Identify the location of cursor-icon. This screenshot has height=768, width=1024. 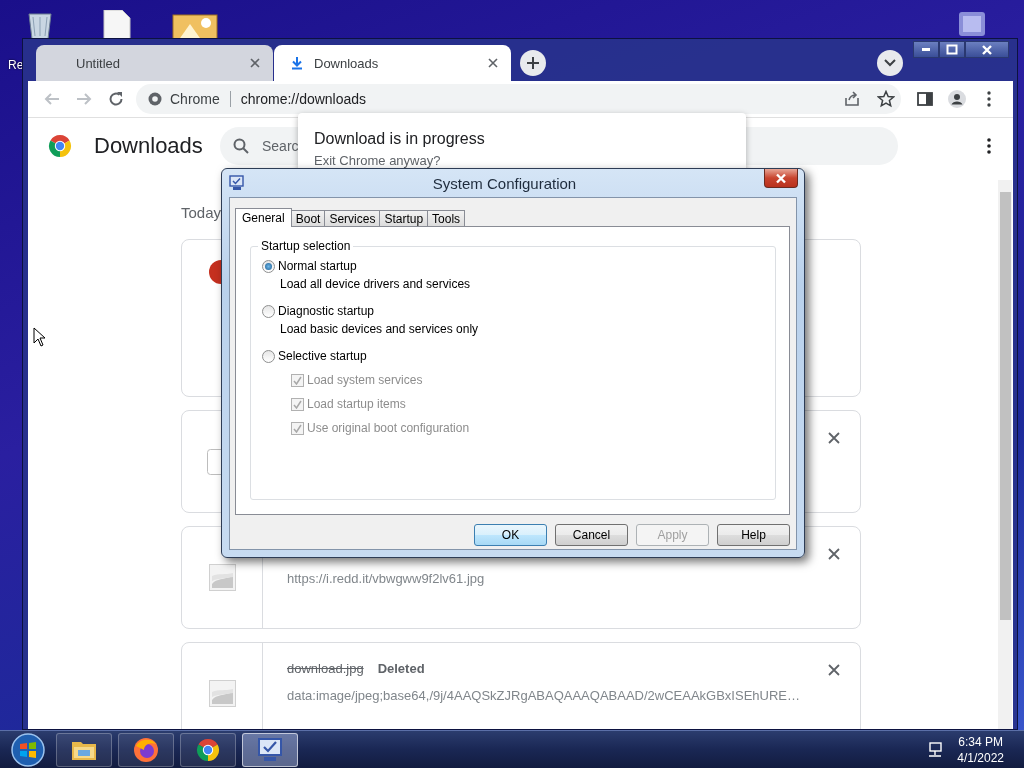
(40, 337).